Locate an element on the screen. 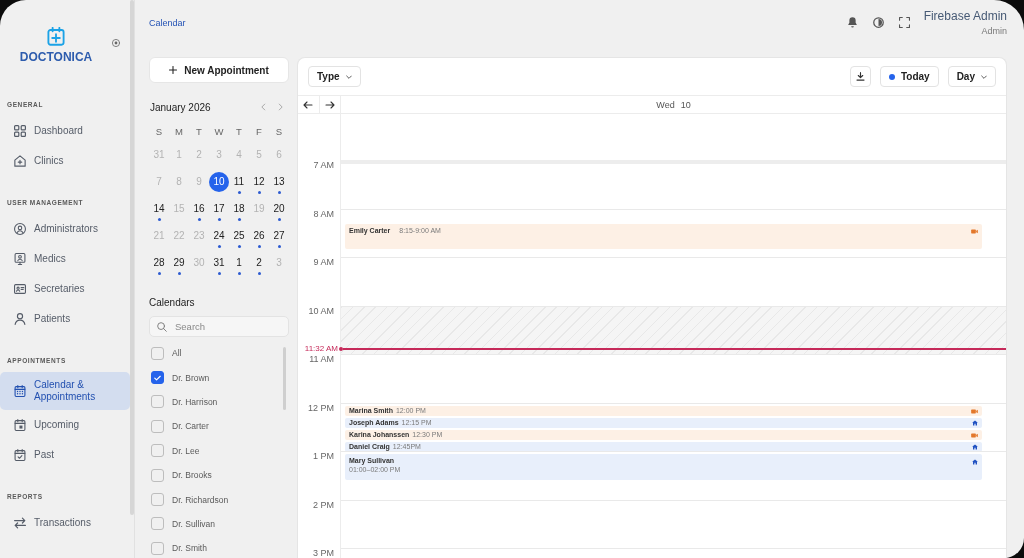 This screenshot has width=1024, height=558. calendar-day: 13 is located at coordinates (279, 182).